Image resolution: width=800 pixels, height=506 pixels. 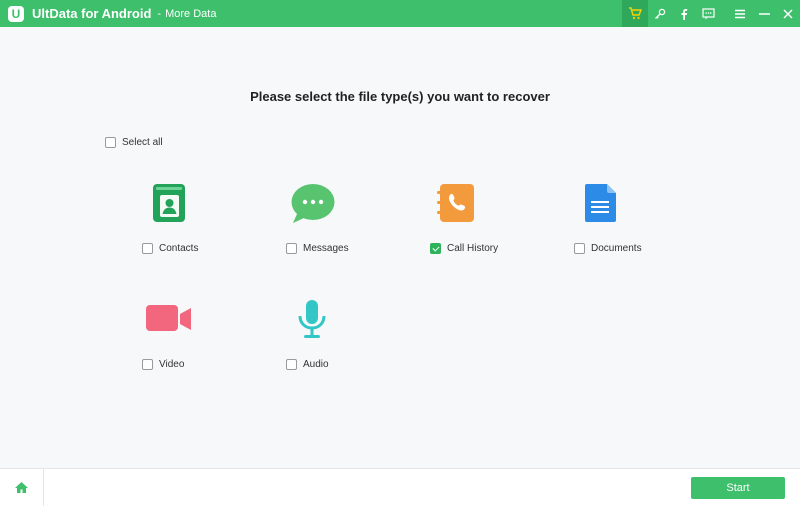 I want to click on call-history-icon, so click(x=455, y=203).